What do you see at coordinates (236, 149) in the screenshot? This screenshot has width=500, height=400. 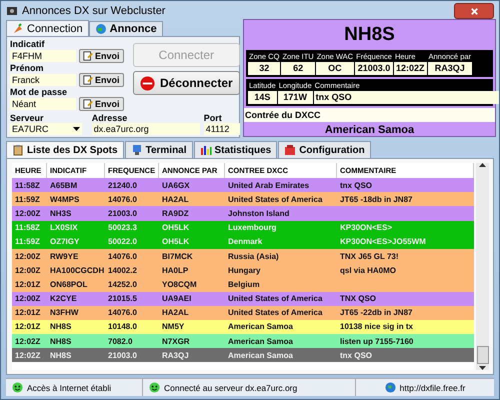 I see `tab: Statistiques` at bounding box center [236, 149].